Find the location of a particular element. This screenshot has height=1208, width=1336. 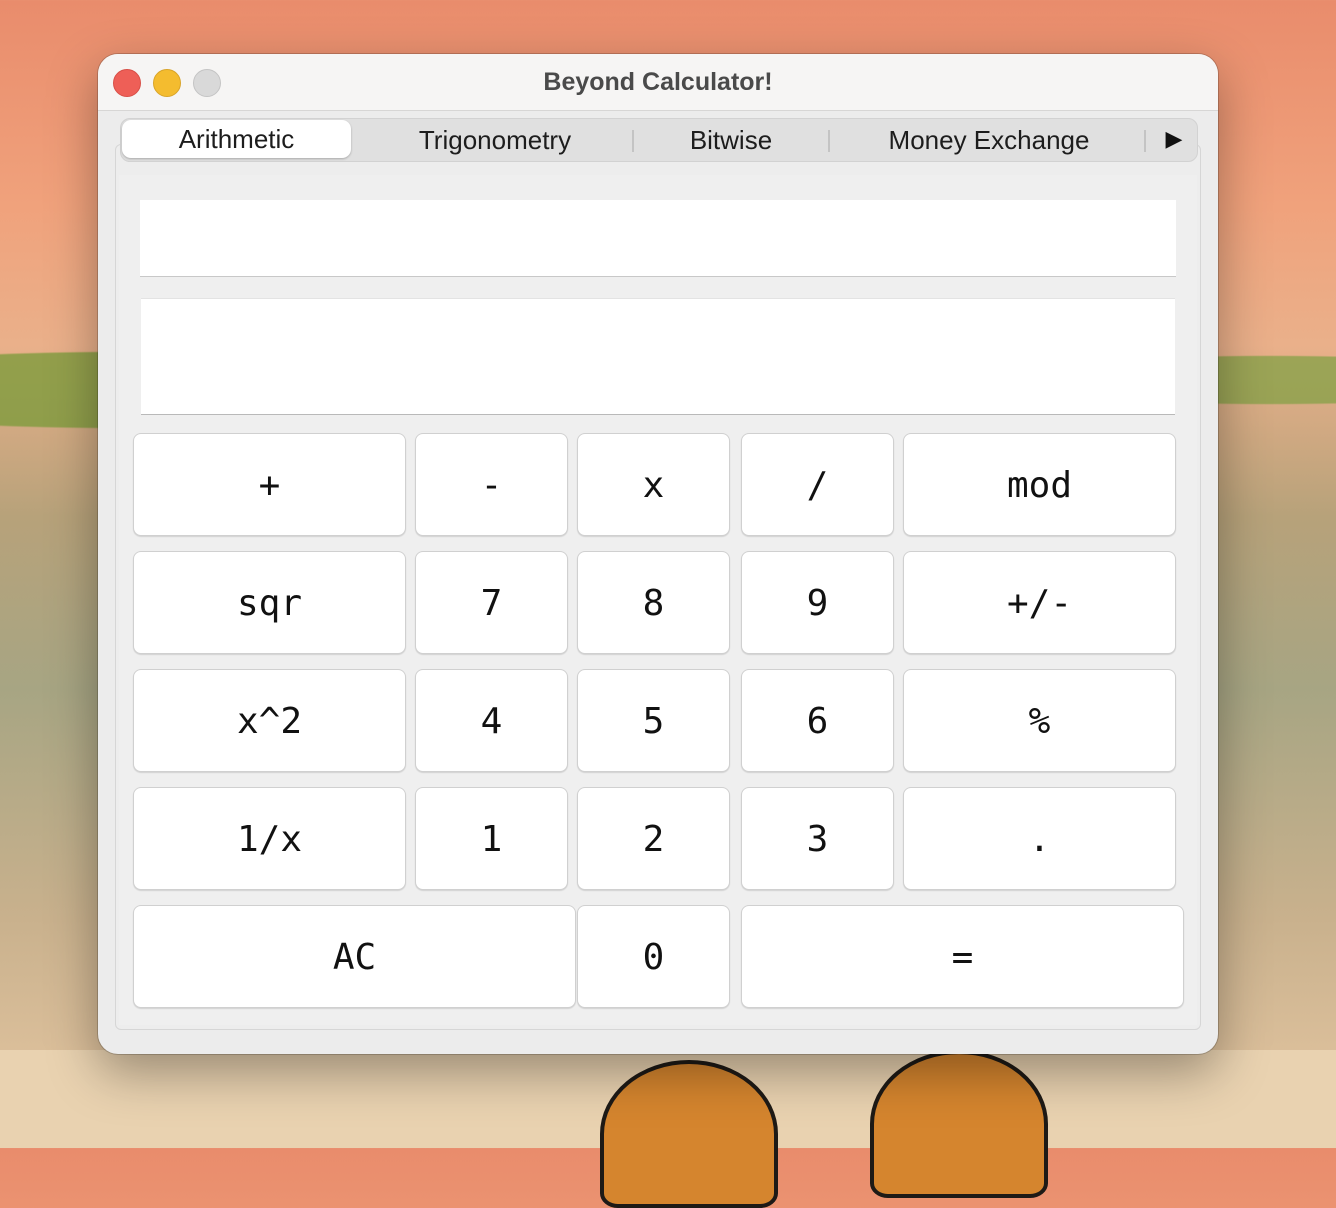

plus-button: + is located at coordinates (269, 484).